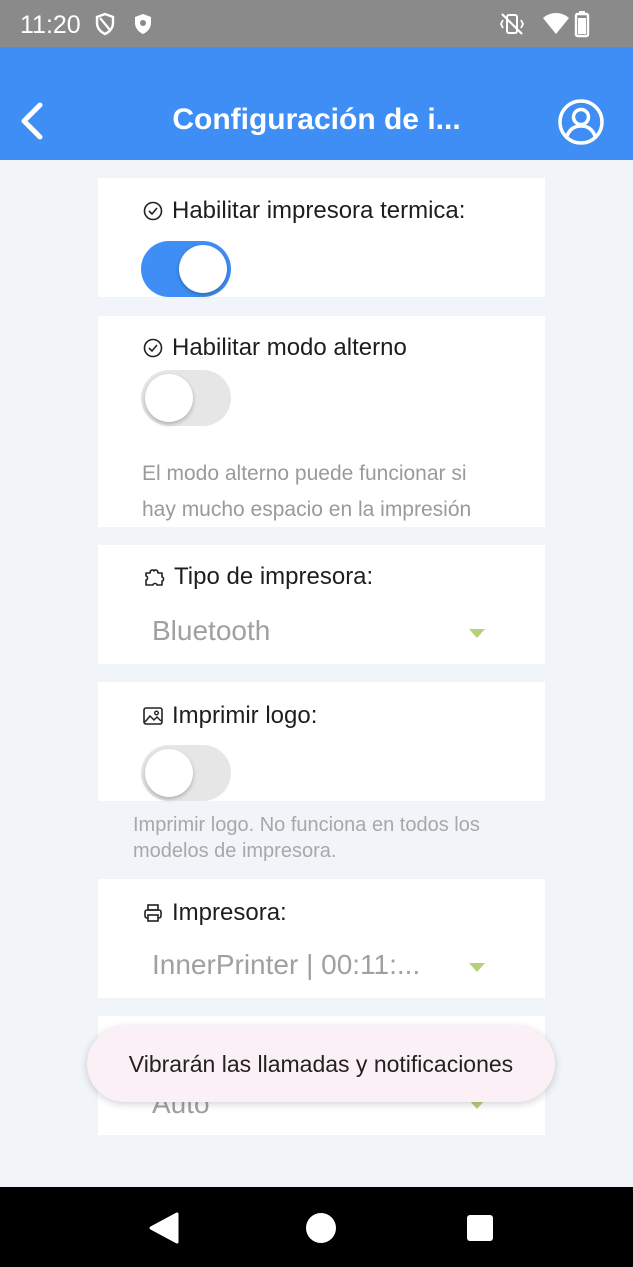  I want to click on vpn-shield-icon, so click(105, 24).